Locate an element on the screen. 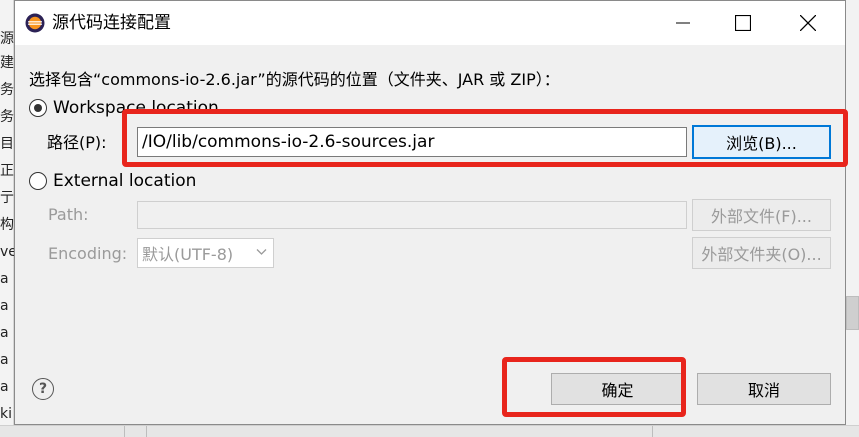 This screenshot has width=859, height=437. minimize-icon is located at coordinates (683, 23).